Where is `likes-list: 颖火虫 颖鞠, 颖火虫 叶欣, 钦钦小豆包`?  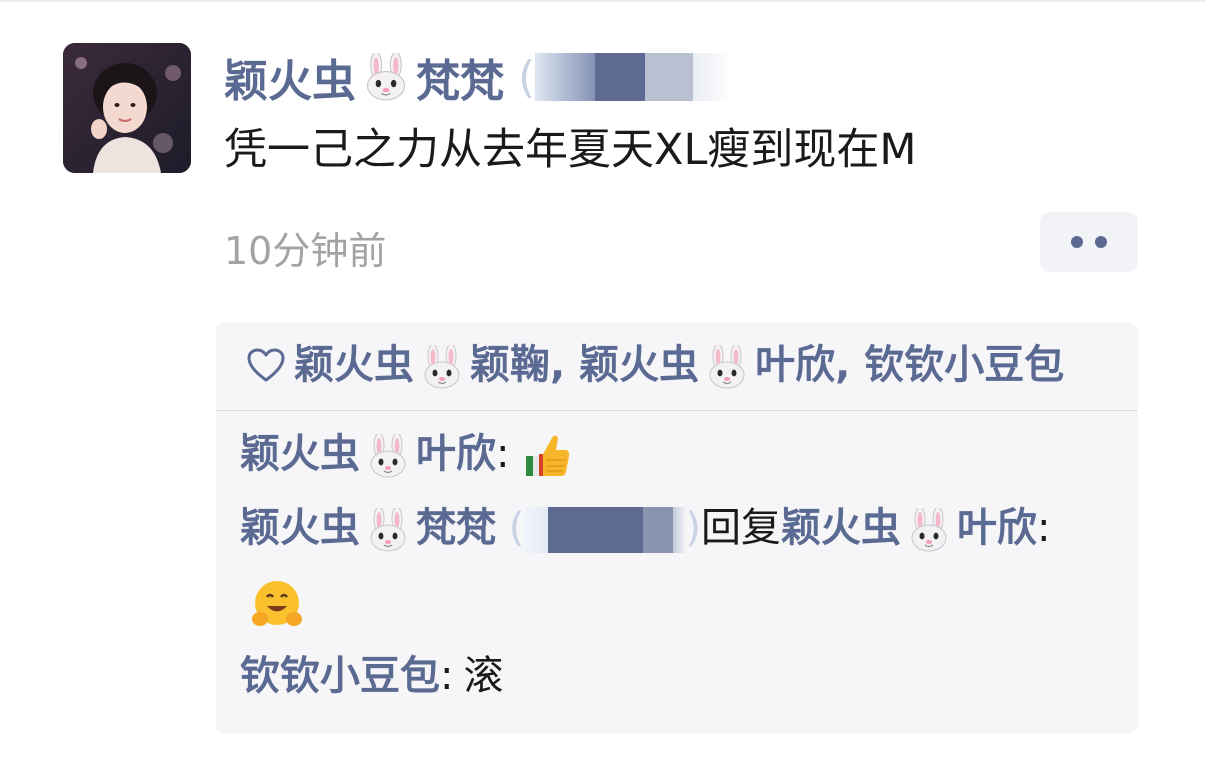 likes-list: 颖火虫 颖鞠, 颖火虫 叶欣, 钦钦小豆包 is located at coordinates (677, 366).